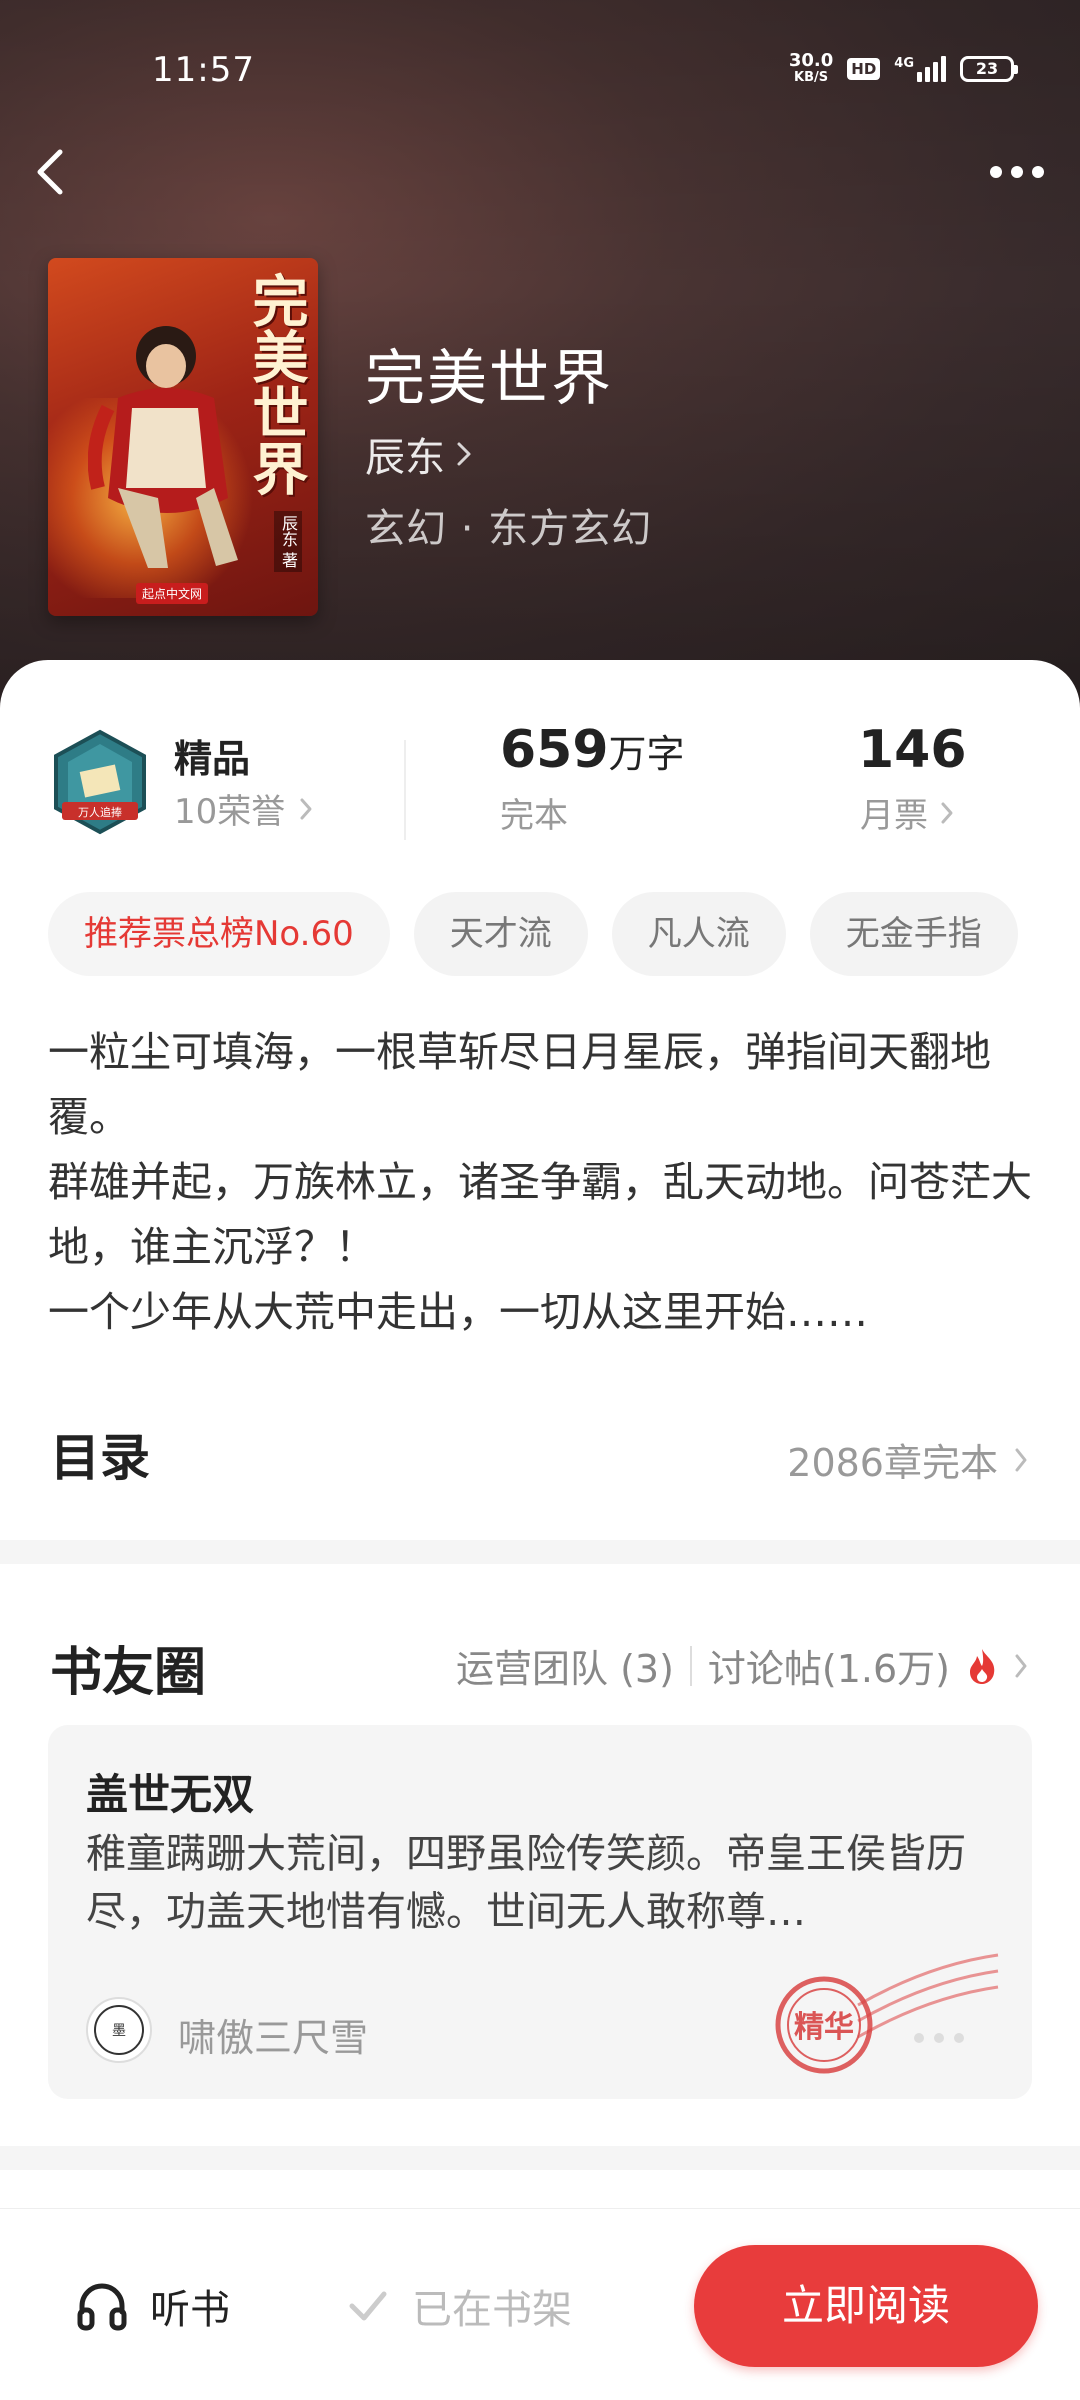 This screenshot has height=2400, width=1080. I want to click on avatar: 墨, so click(119, 2030).